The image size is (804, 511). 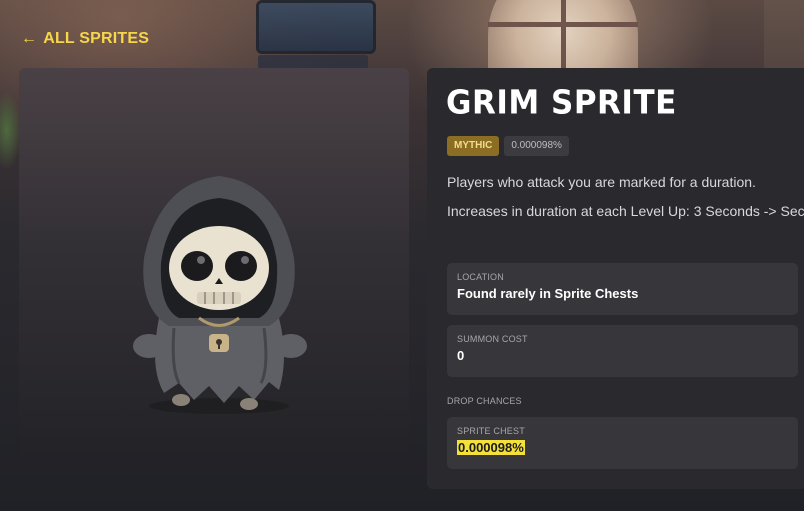 I want to click on sprite-title: GRIM SPRITE, so click(x=561, y=103).